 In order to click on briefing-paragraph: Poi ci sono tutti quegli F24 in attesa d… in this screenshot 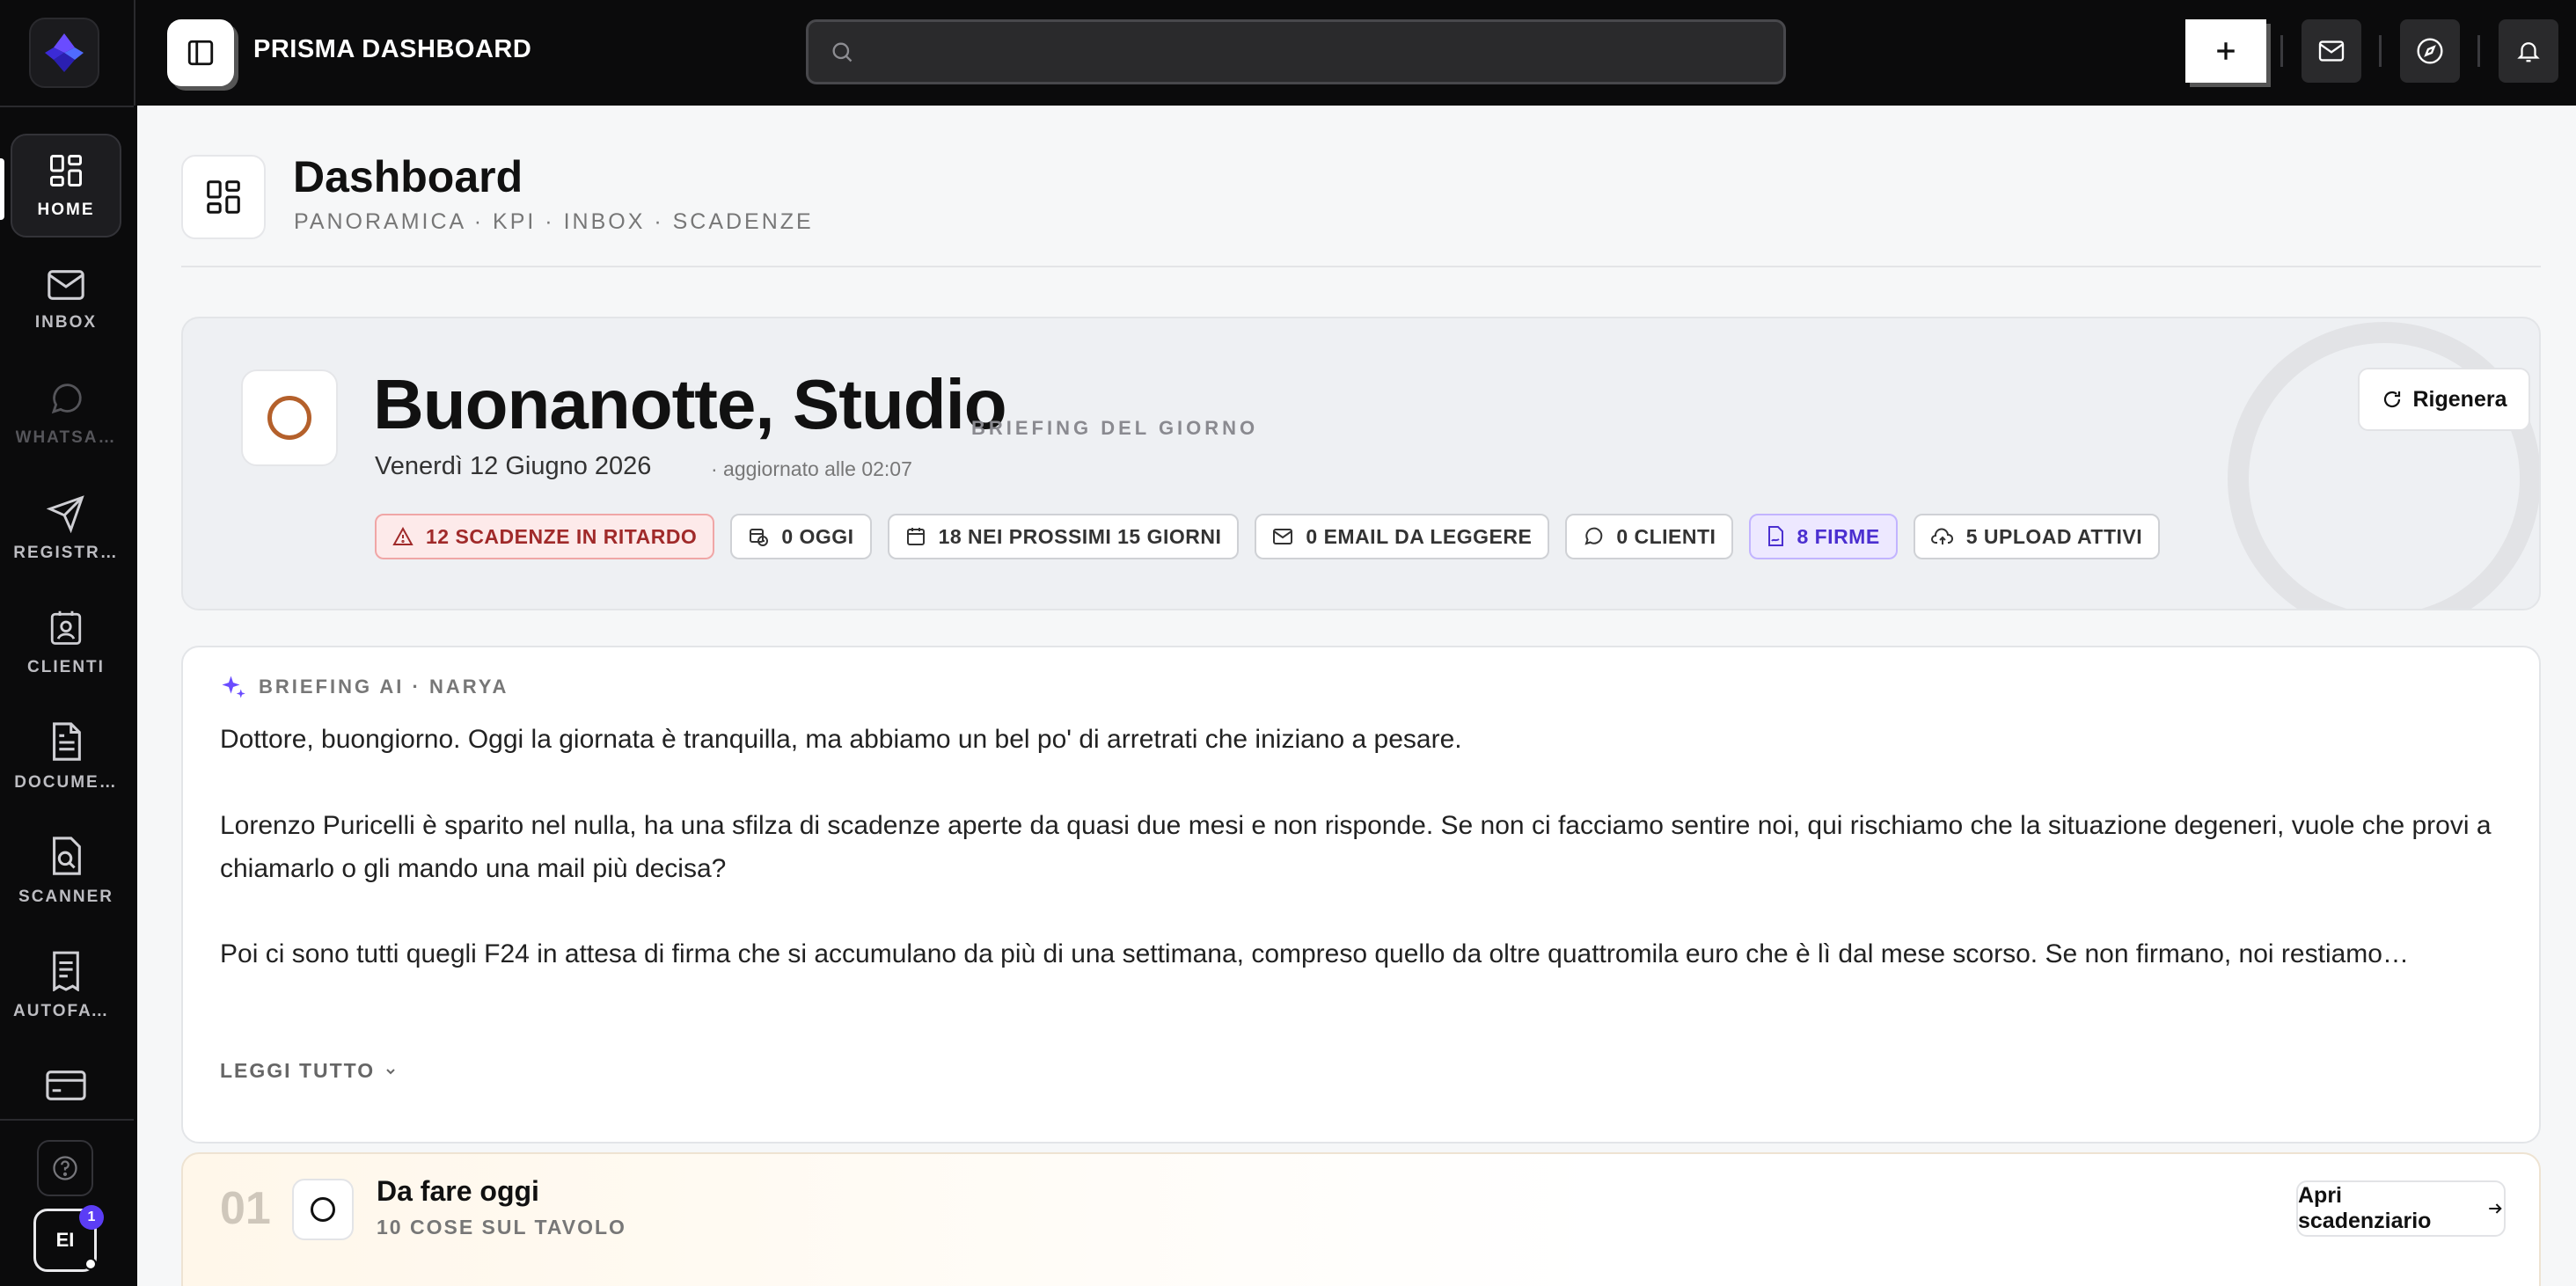, I will do `click(1314, 953)`.